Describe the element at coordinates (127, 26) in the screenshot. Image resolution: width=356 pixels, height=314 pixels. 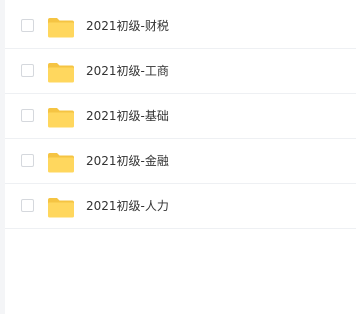
I see `file-name: 2021初级-财税` at that location.